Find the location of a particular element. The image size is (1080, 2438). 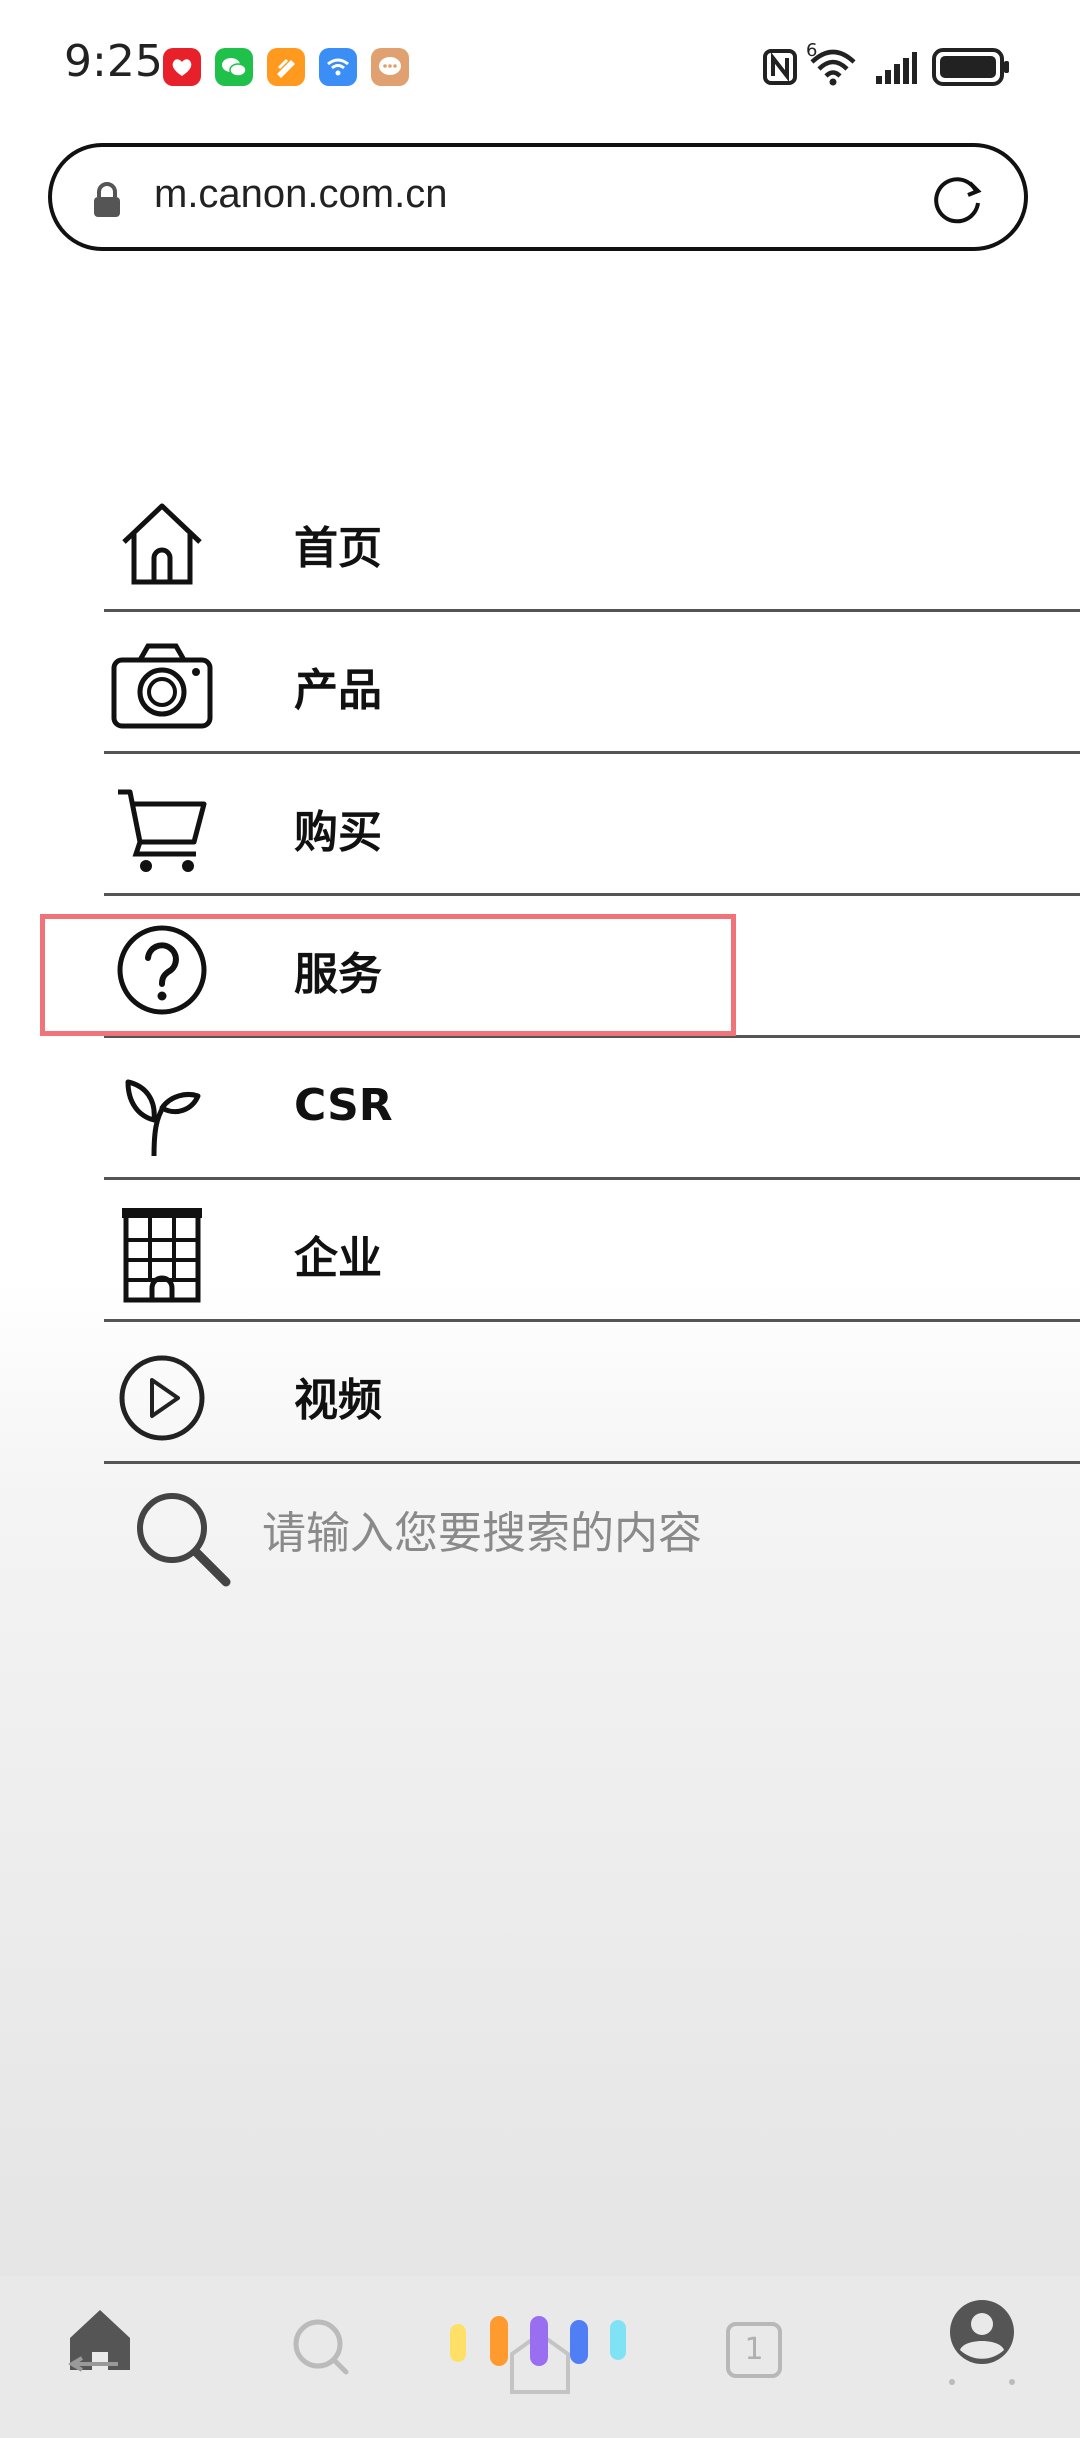

tab-count: 1 is located at coordinates (754, 2349).